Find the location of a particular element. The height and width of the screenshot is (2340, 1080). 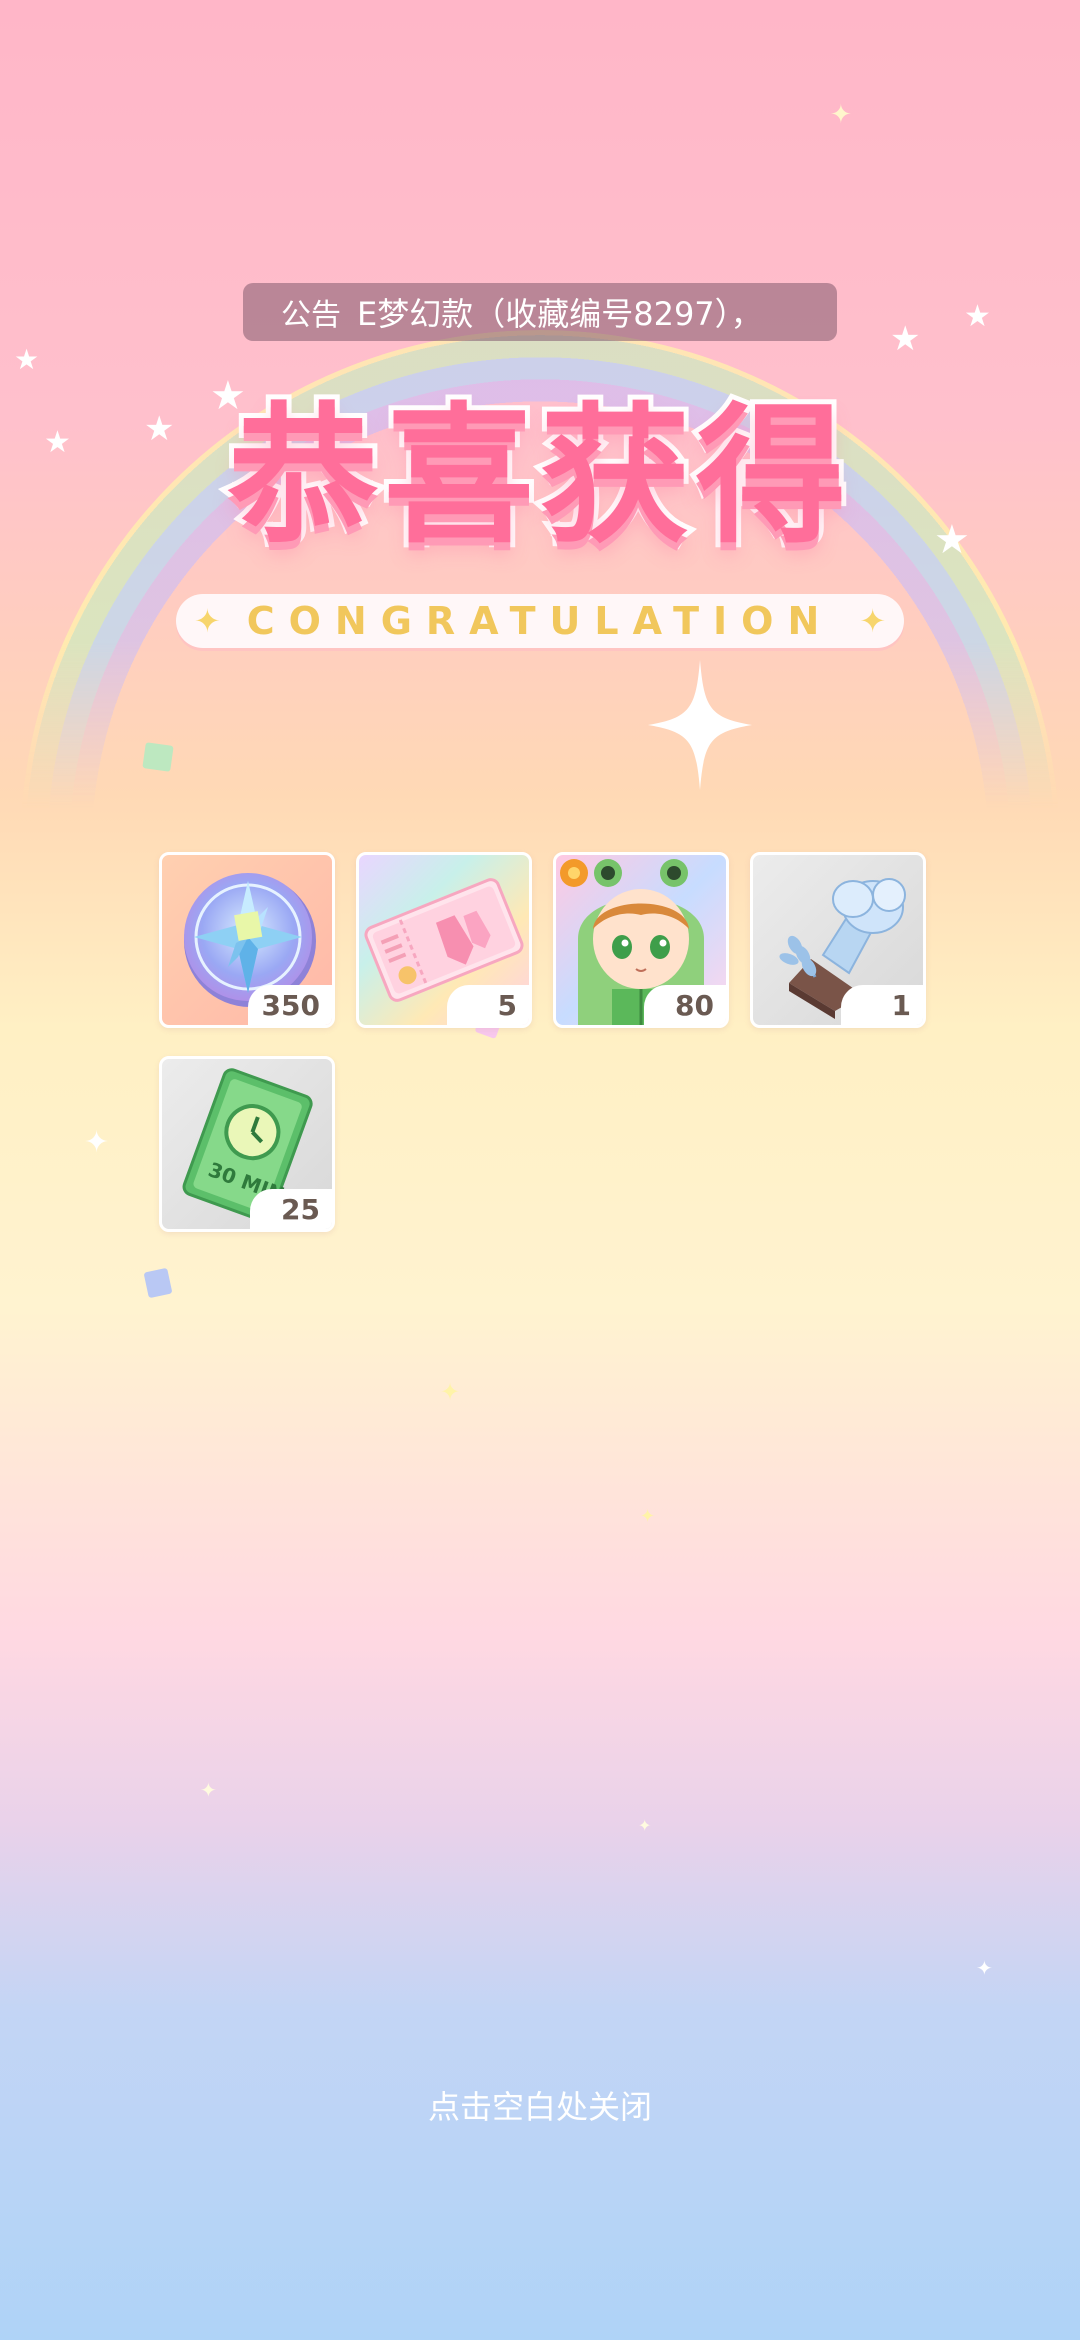

congratulation-subtitle: CONGRATULATION is located at coordinates (540, 621).